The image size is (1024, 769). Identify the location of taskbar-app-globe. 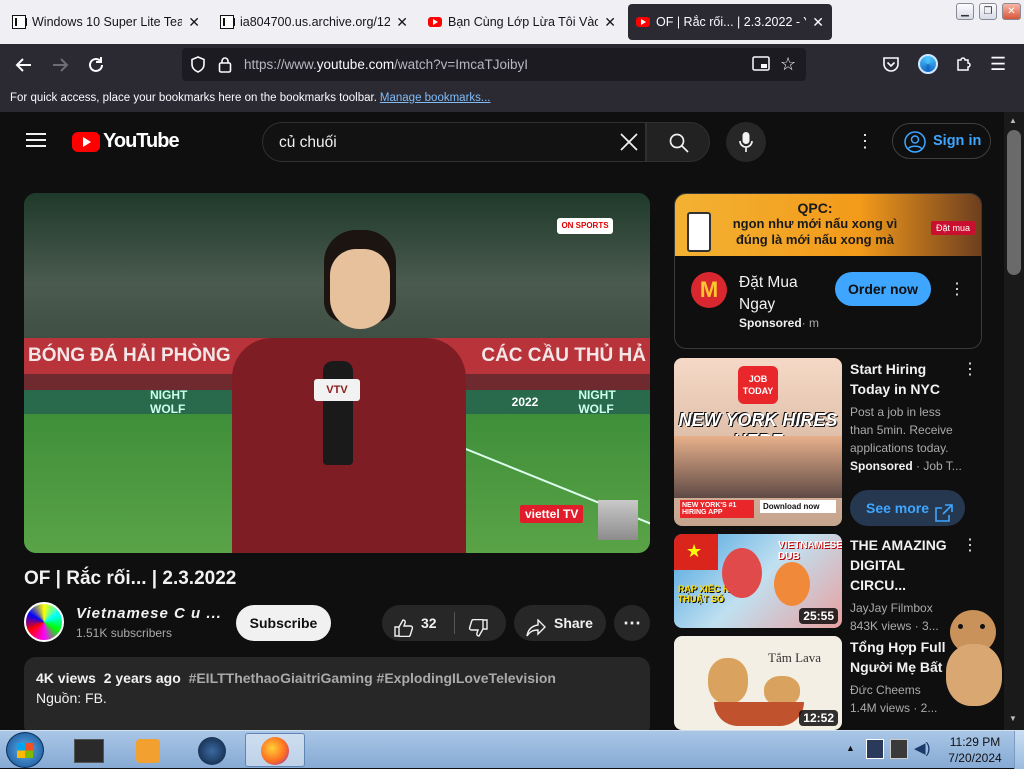
(213, 750).